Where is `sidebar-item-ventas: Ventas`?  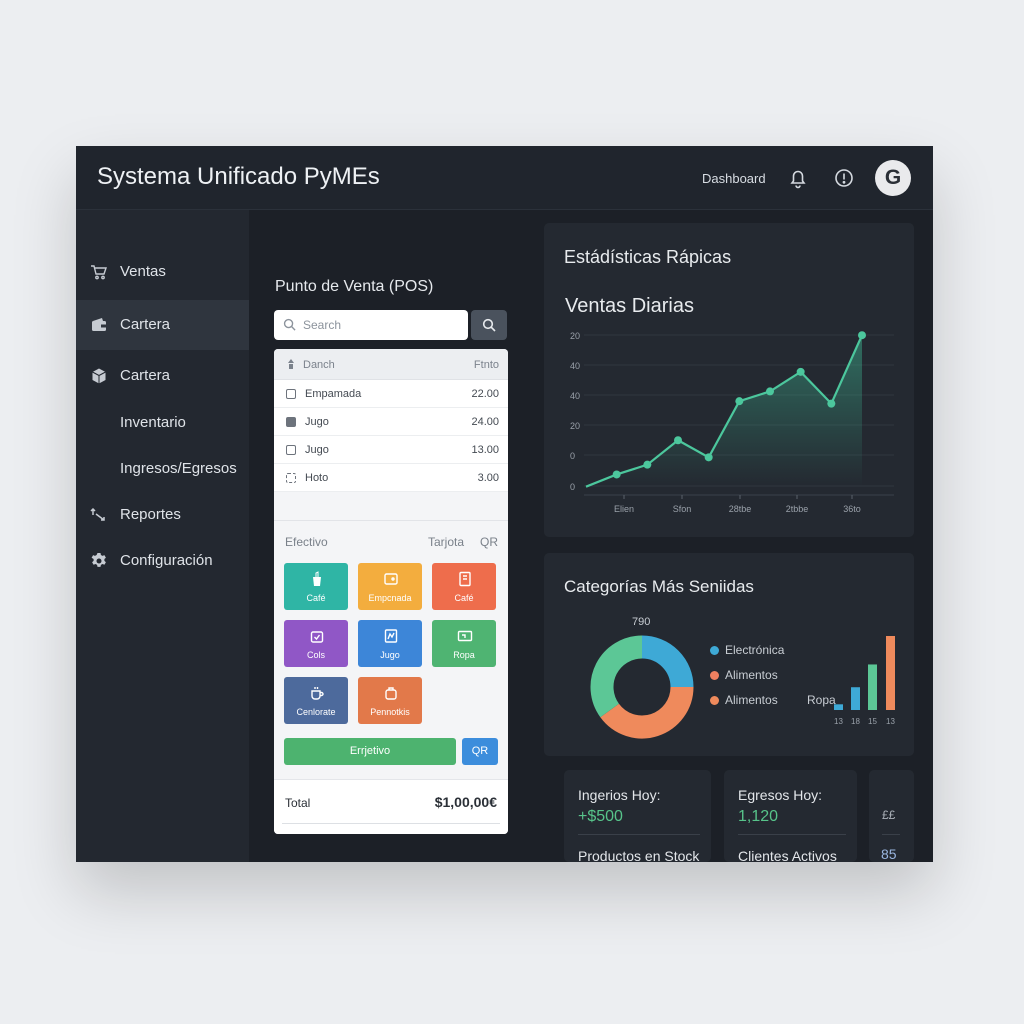 sidebar-item-ventas: Ventas is located at coordinates (162, 272).